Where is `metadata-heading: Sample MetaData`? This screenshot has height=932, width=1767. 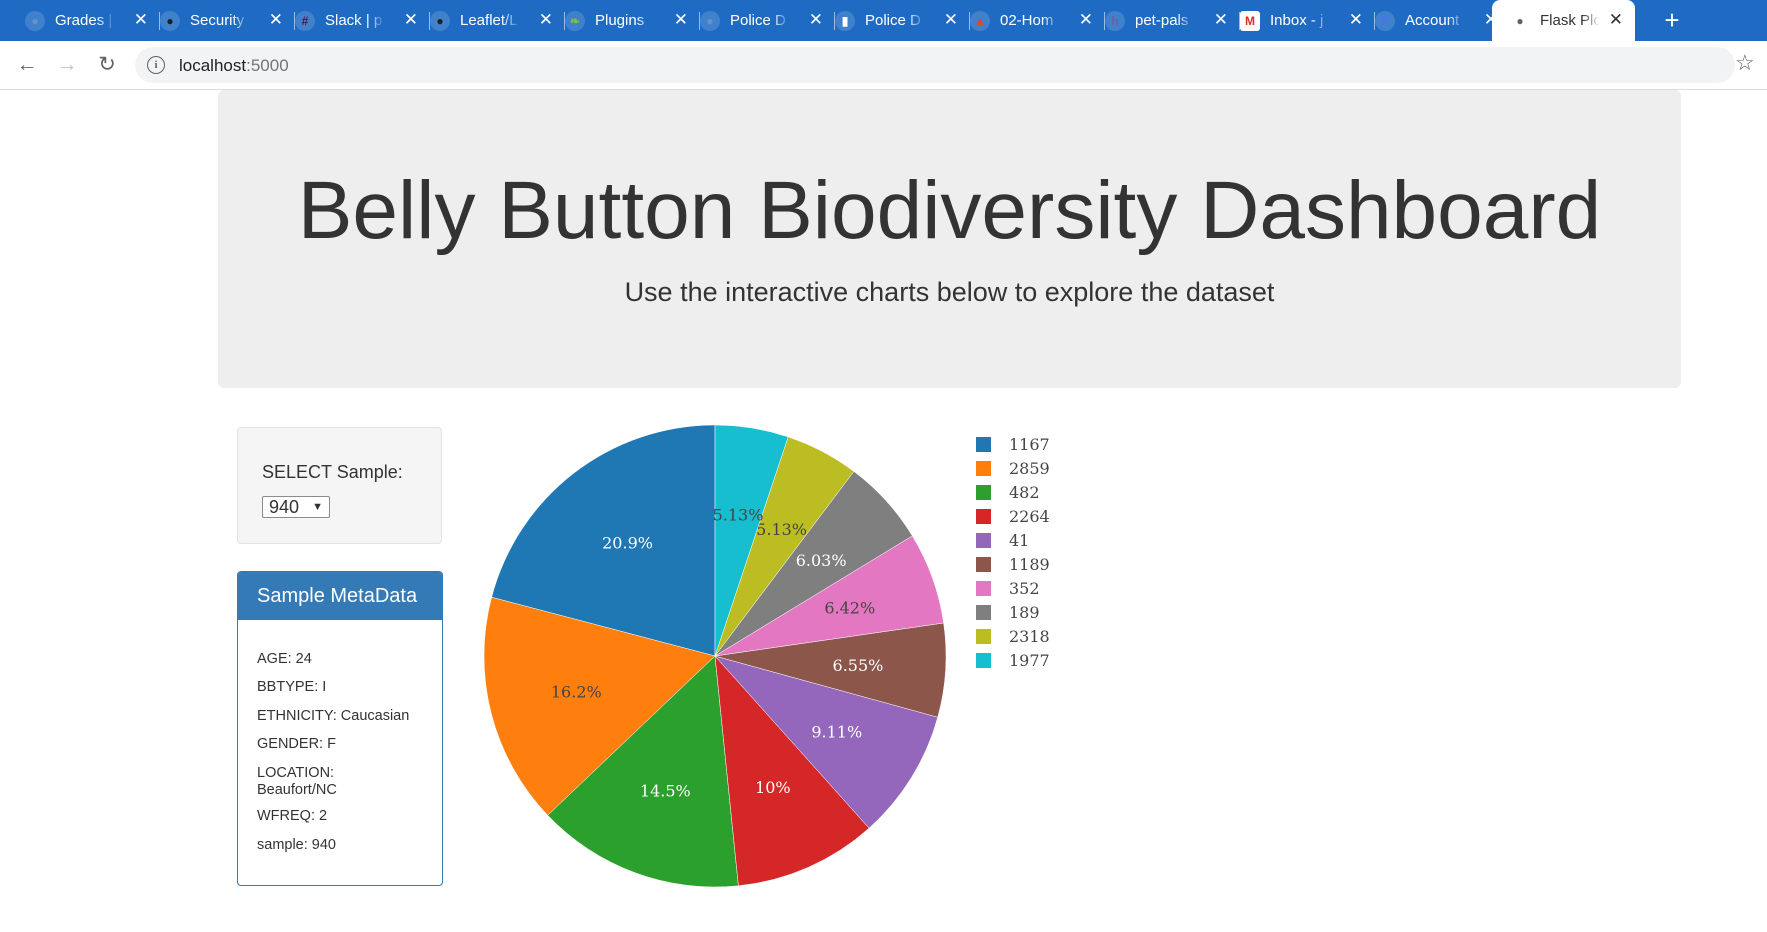 metadata-heading: Sample MetaData is located at coordinates (340, 596).